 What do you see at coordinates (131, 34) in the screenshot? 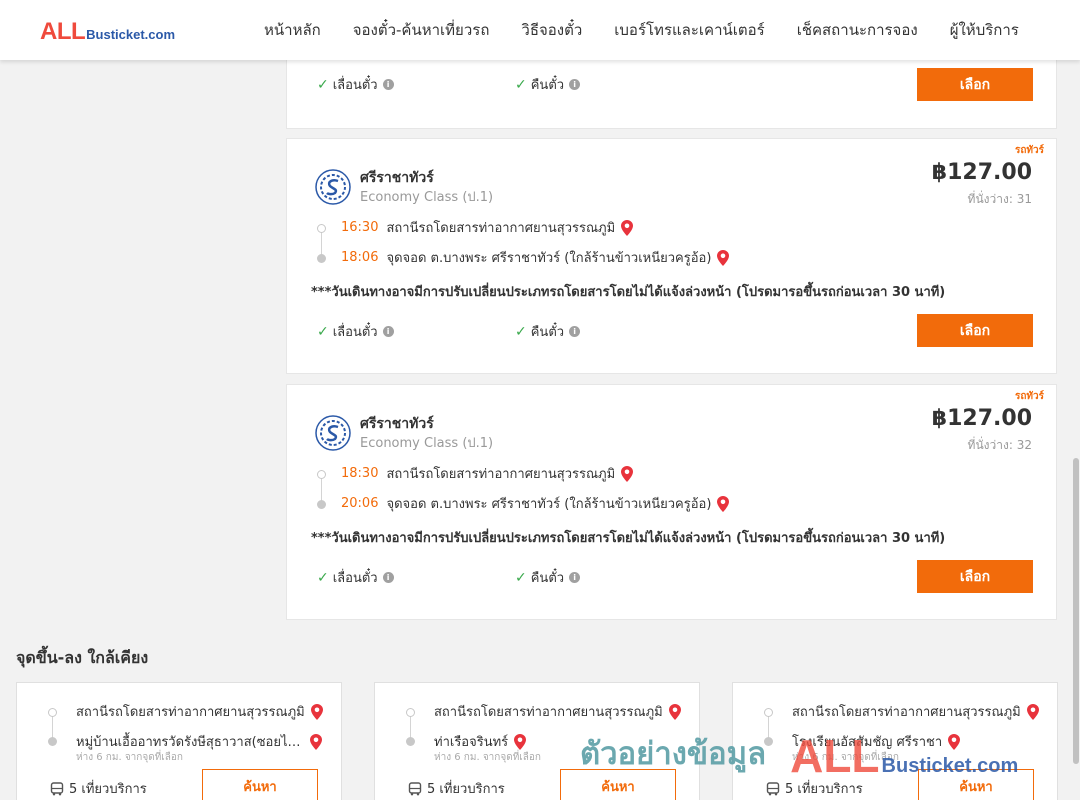
I see `logo-busticket-text: Busticket.com` at bounding box center [131, 34].